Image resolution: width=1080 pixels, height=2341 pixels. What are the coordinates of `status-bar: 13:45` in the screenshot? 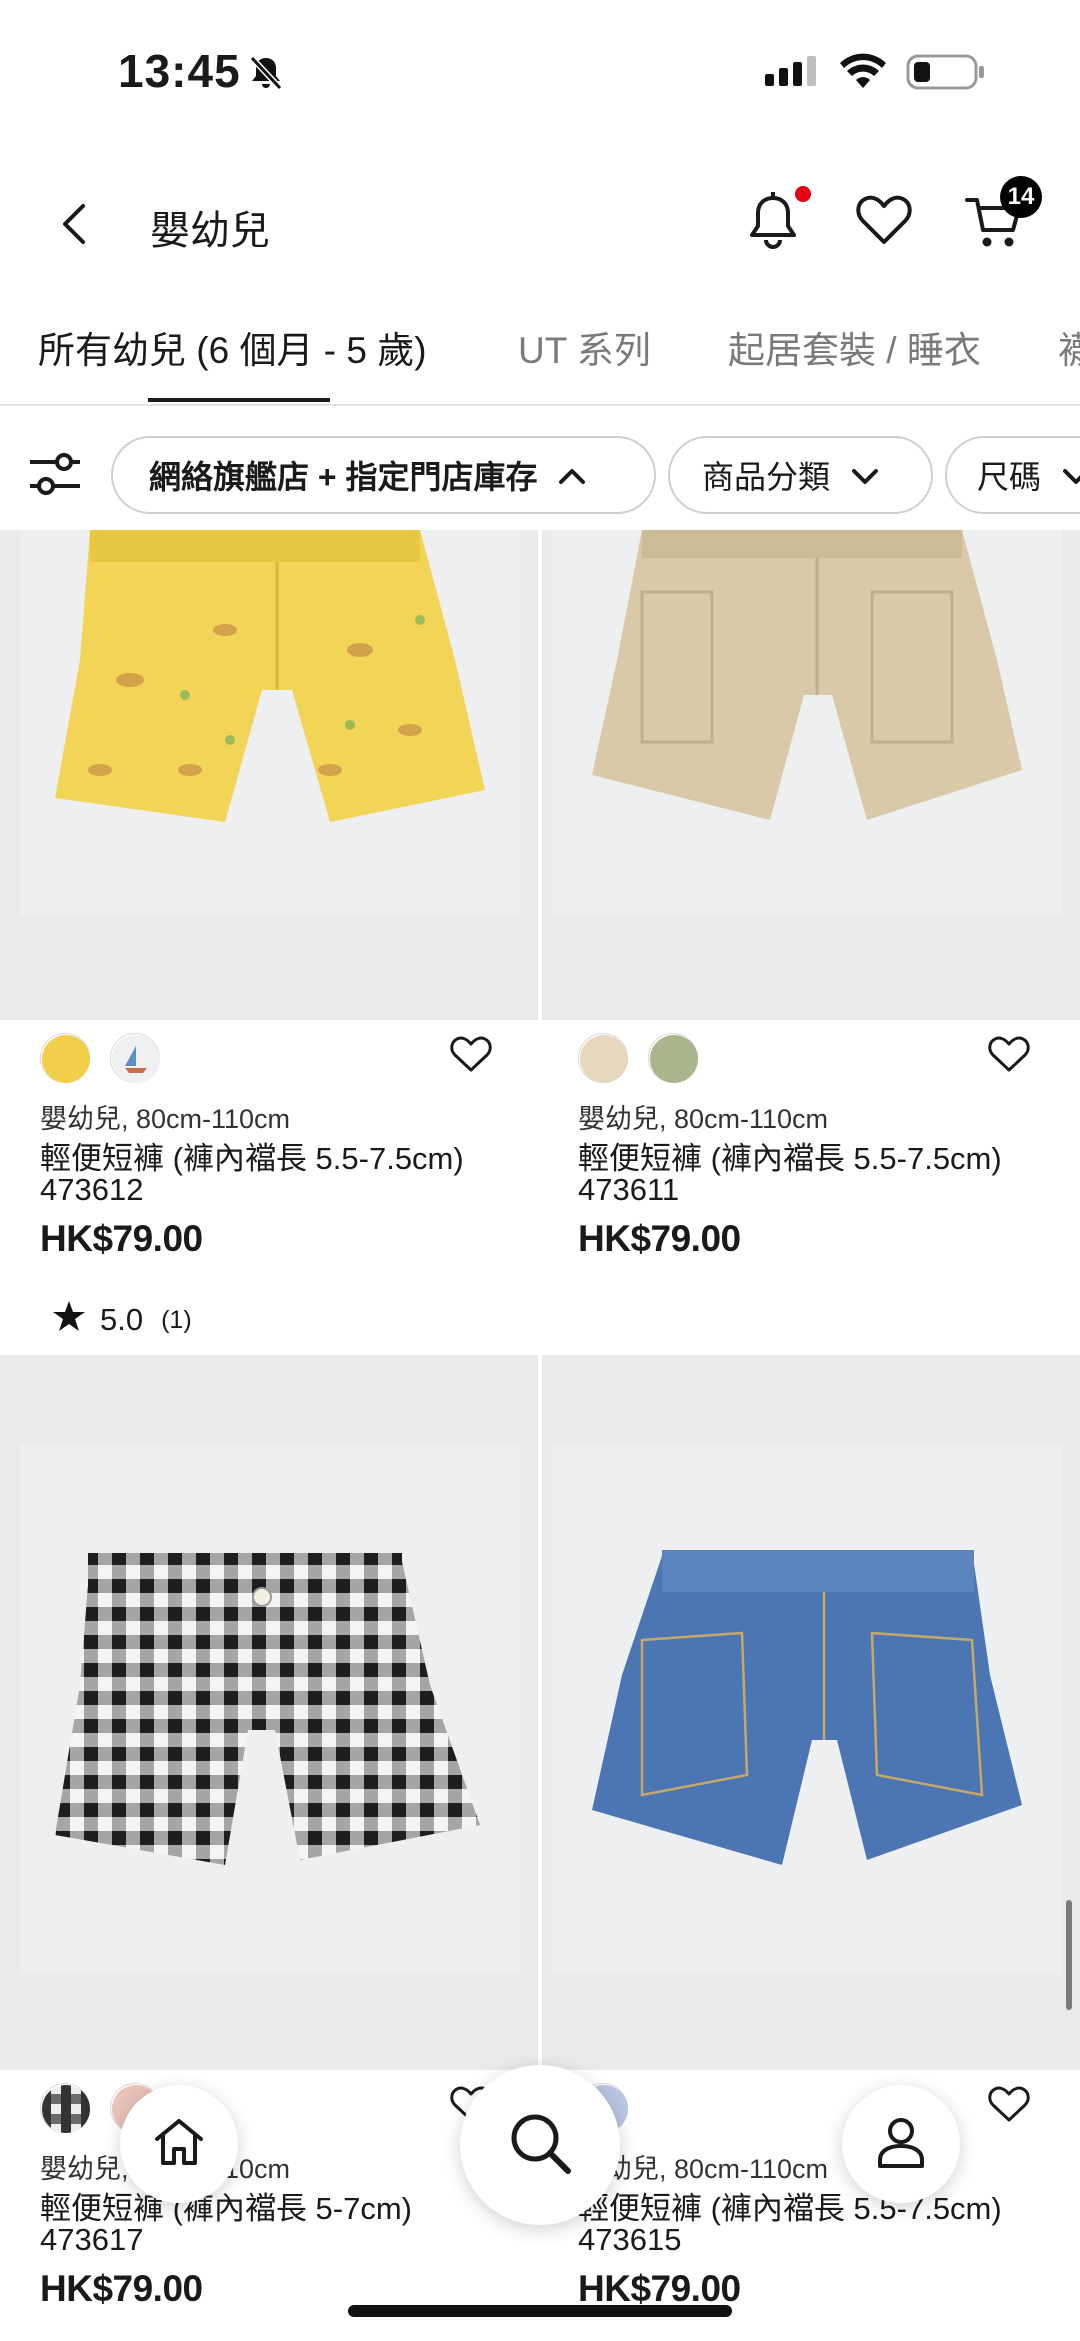 It's located at (540, 75).